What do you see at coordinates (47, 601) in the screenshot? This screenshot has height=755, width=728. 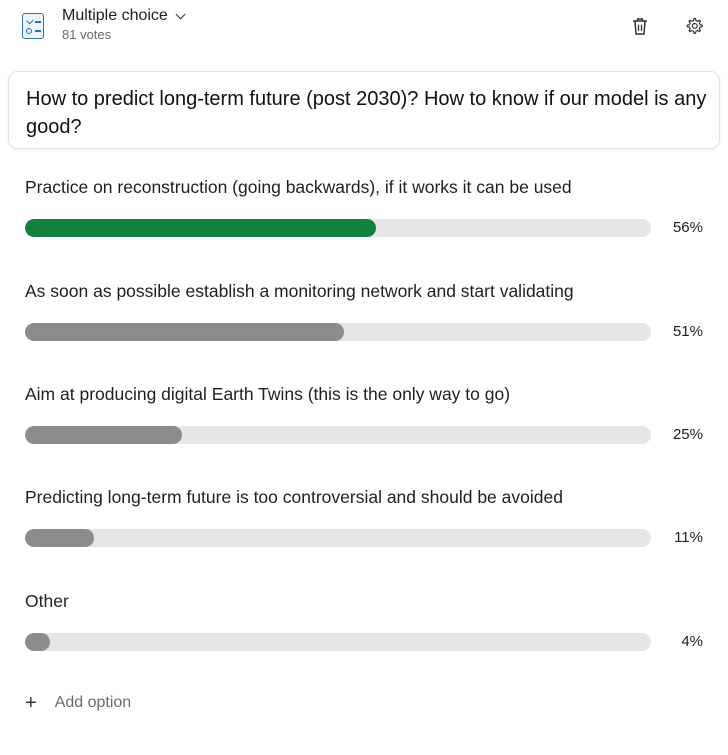 I see `option-label: Other` at bounding box center [47, 601].